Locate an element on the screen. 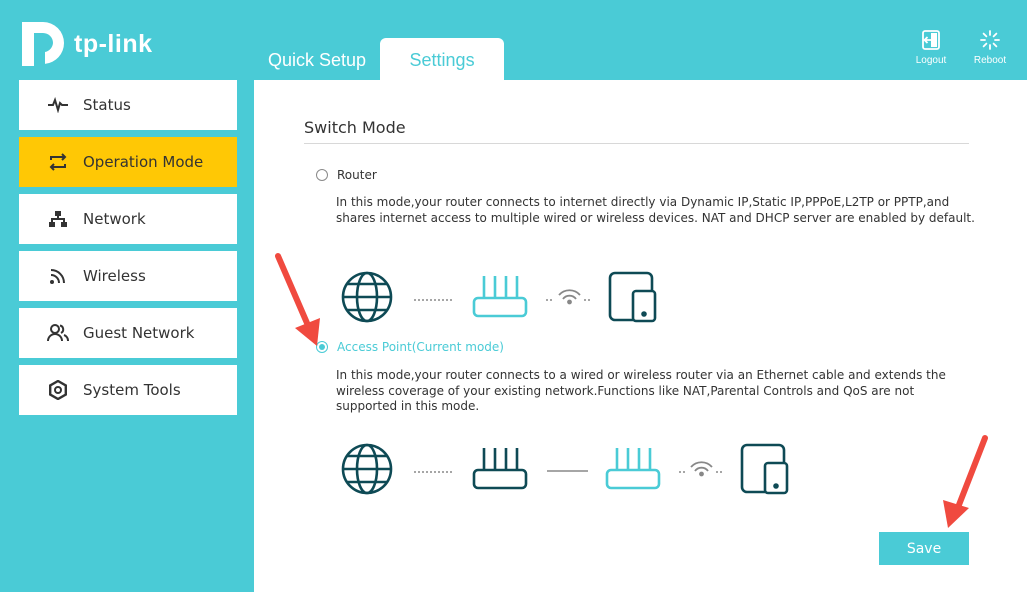  sidebar-item-system-tools: System Tools is located at coordinates (128, 390).